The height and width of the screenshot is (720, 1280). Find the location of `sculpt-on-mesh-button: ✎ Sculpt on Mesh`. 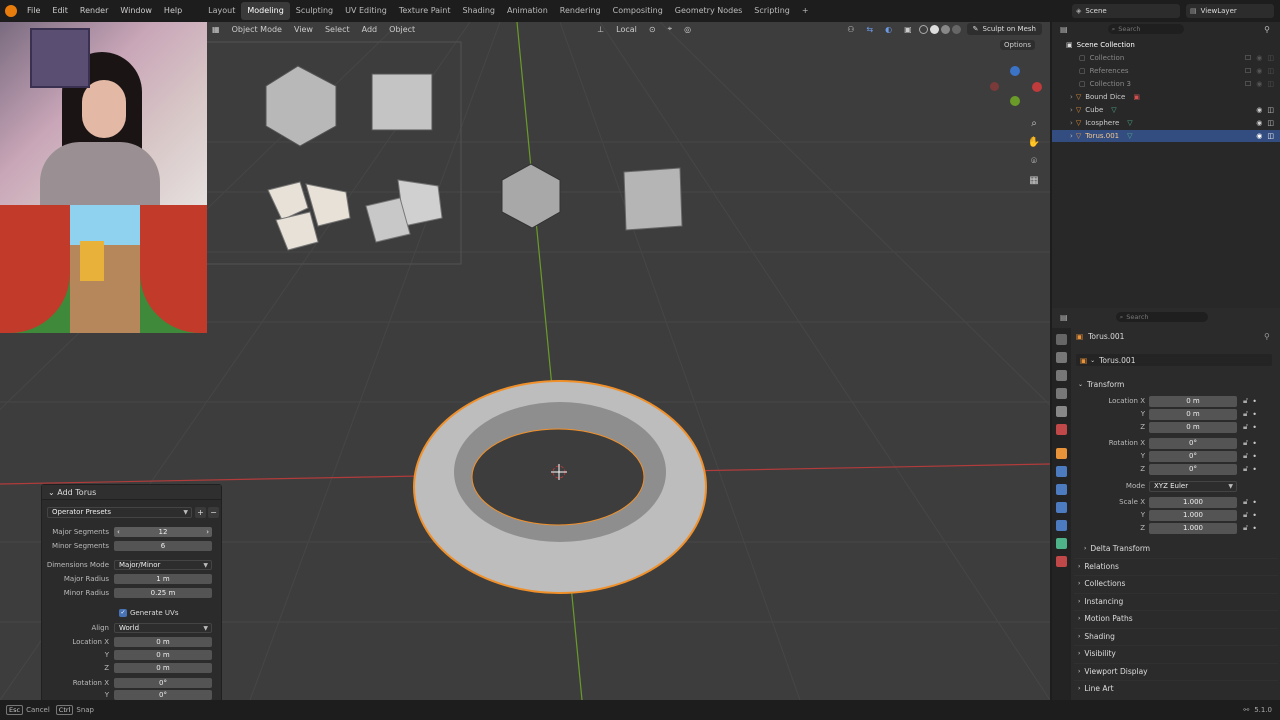

sculpt-on-mesh-button: ✎ Sculpt on Mesh is located at coordinates (1004, 29).